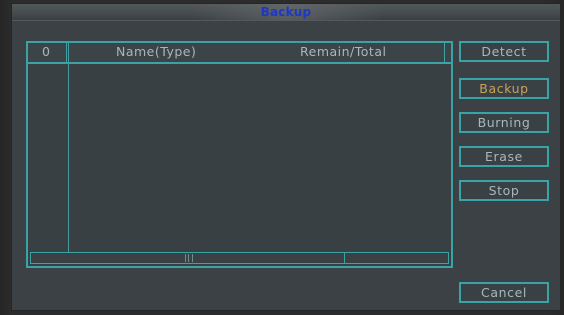  I want to click on column-divider, so click(66, 52).